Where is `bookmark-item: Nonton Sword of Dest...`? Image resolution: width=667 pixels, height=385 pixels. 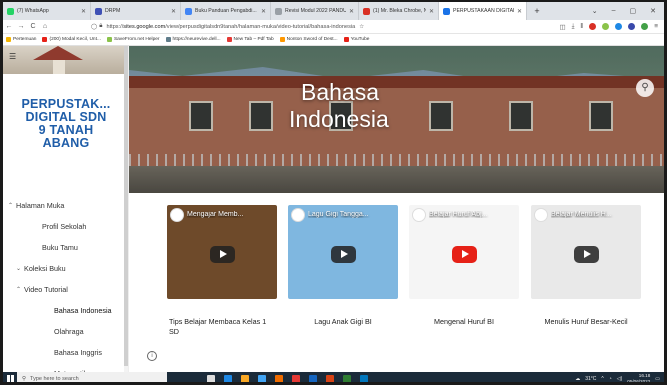 bookmark-item: Nonton Sword of Dest... is located at coordinates (308, 39).